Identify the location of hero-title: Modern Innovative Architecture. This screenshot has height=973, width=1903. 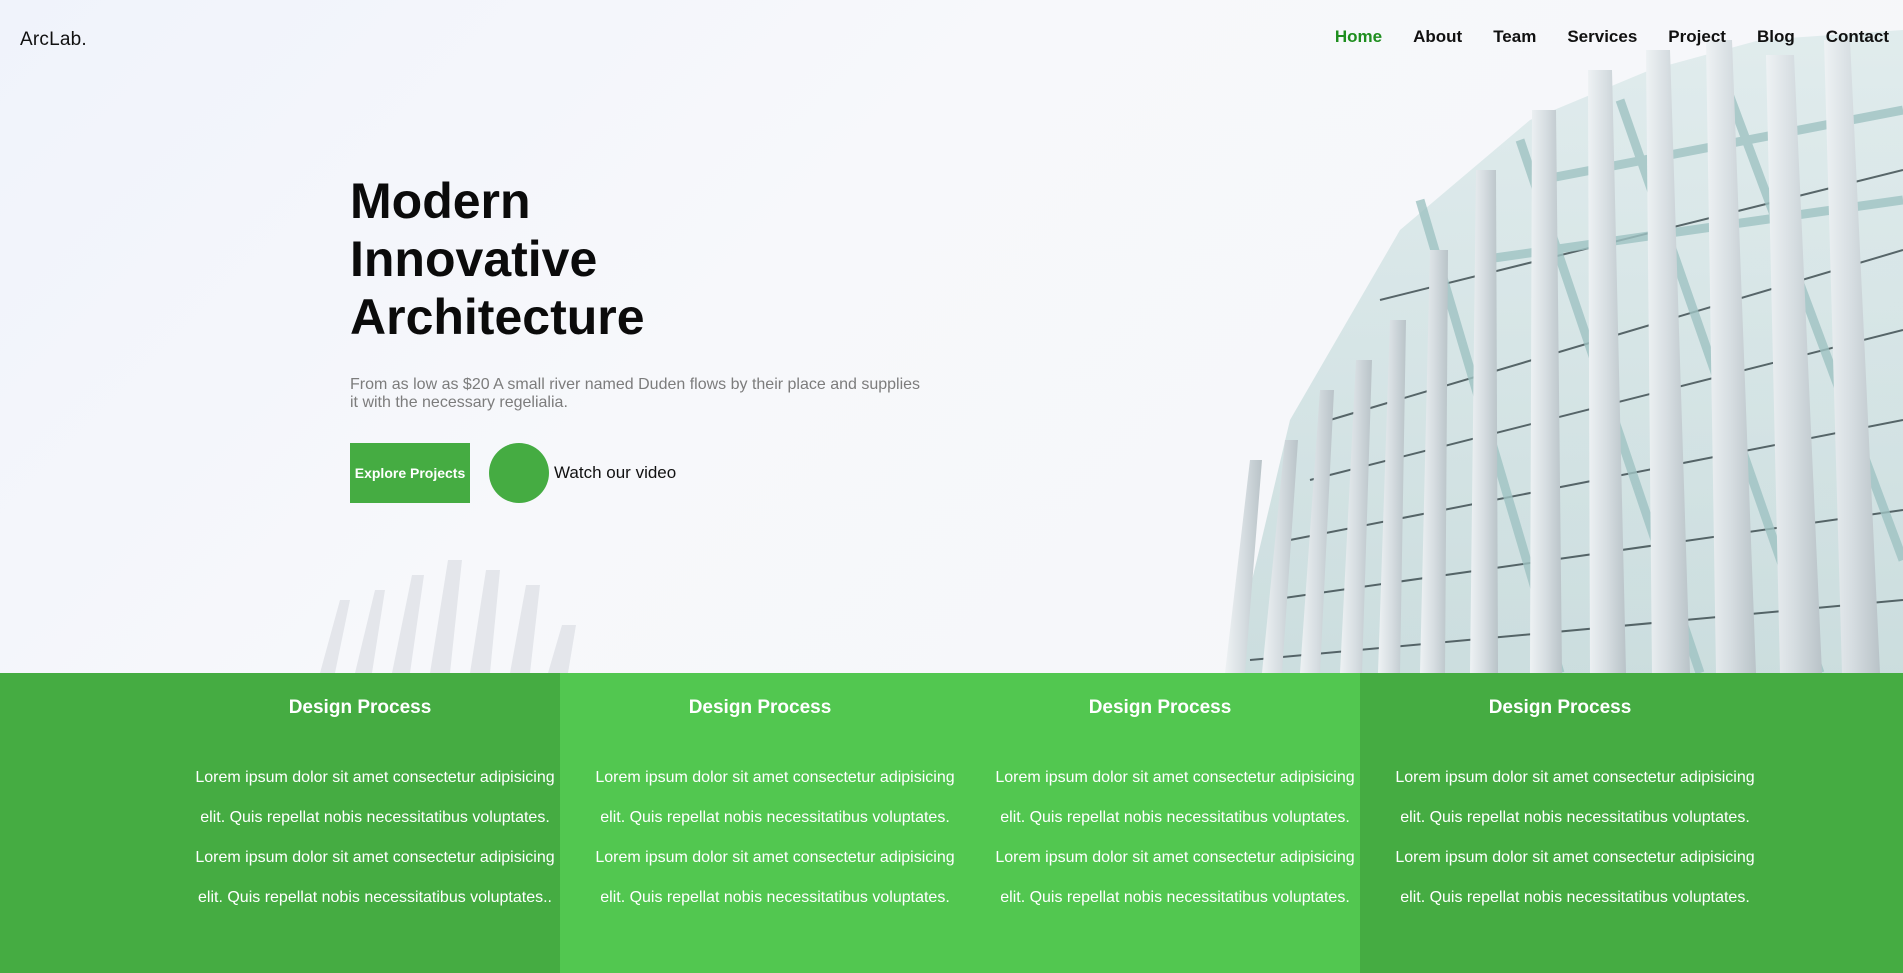
(560, 259).